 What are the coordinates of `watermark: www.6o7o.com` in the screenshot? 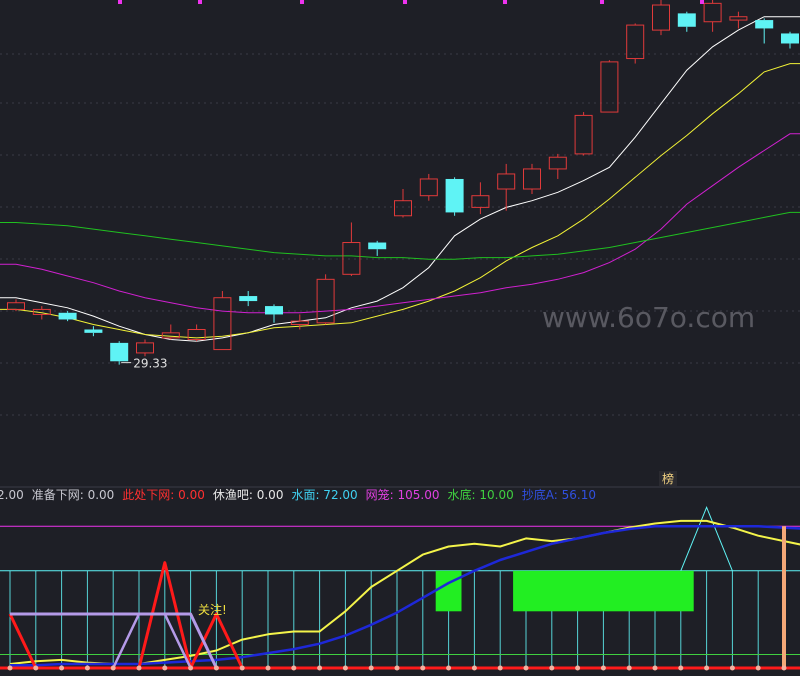 It's located at (648, 317).